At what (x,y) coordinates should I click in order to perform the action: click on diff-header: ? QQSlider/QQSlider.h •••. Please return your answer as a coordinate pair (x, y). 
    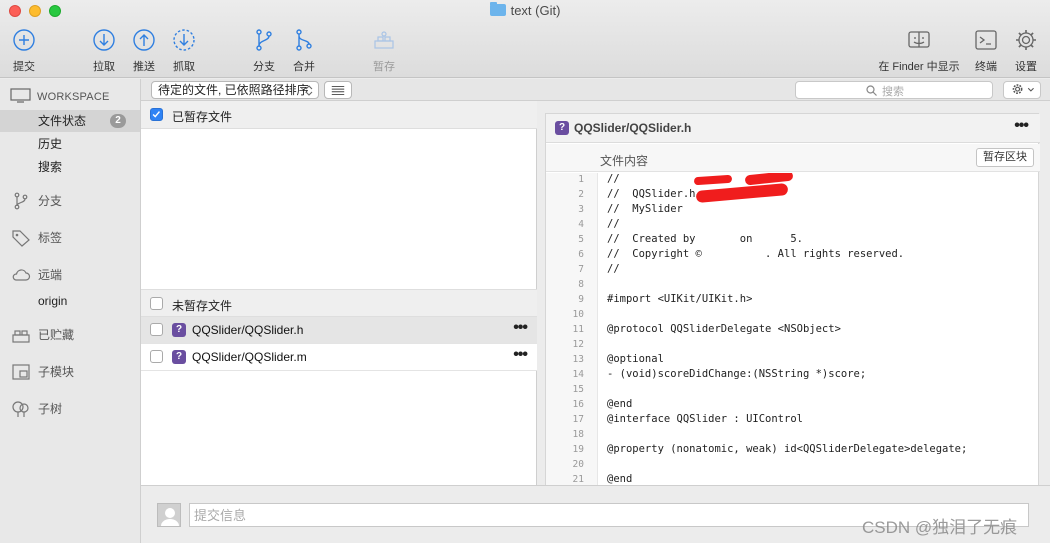
    Looking at the image, I should click on (793, 128).